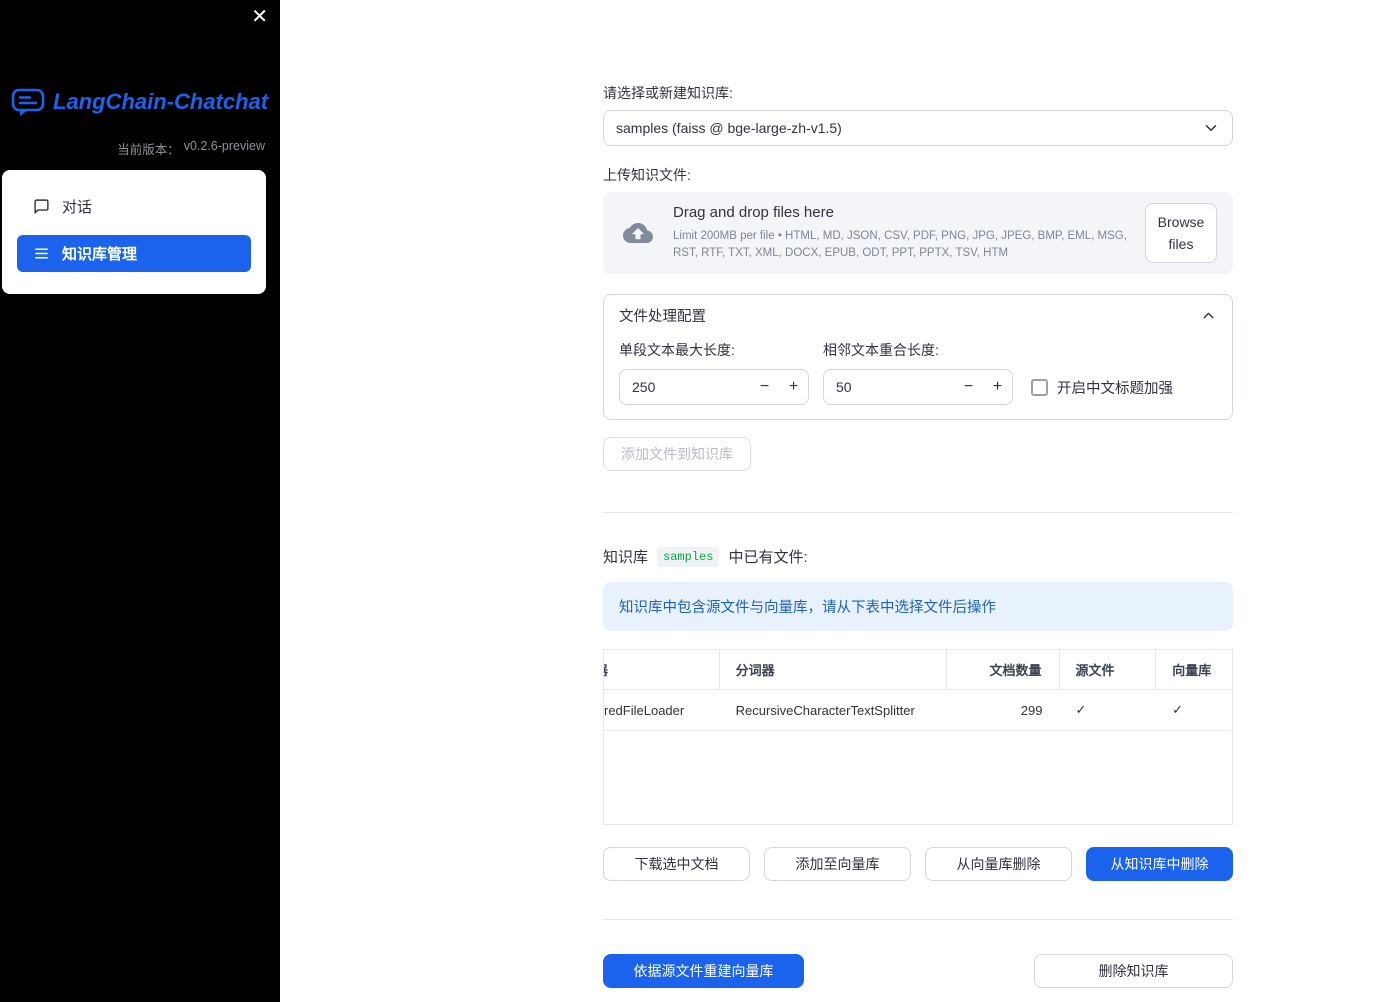 This screenshot has width=1380, height=1002. What do you see at coordinates (134, 232) in the screenshot?
I see `sidebar-menu: 对话 知识库管理` at bounding box center [134, 232].